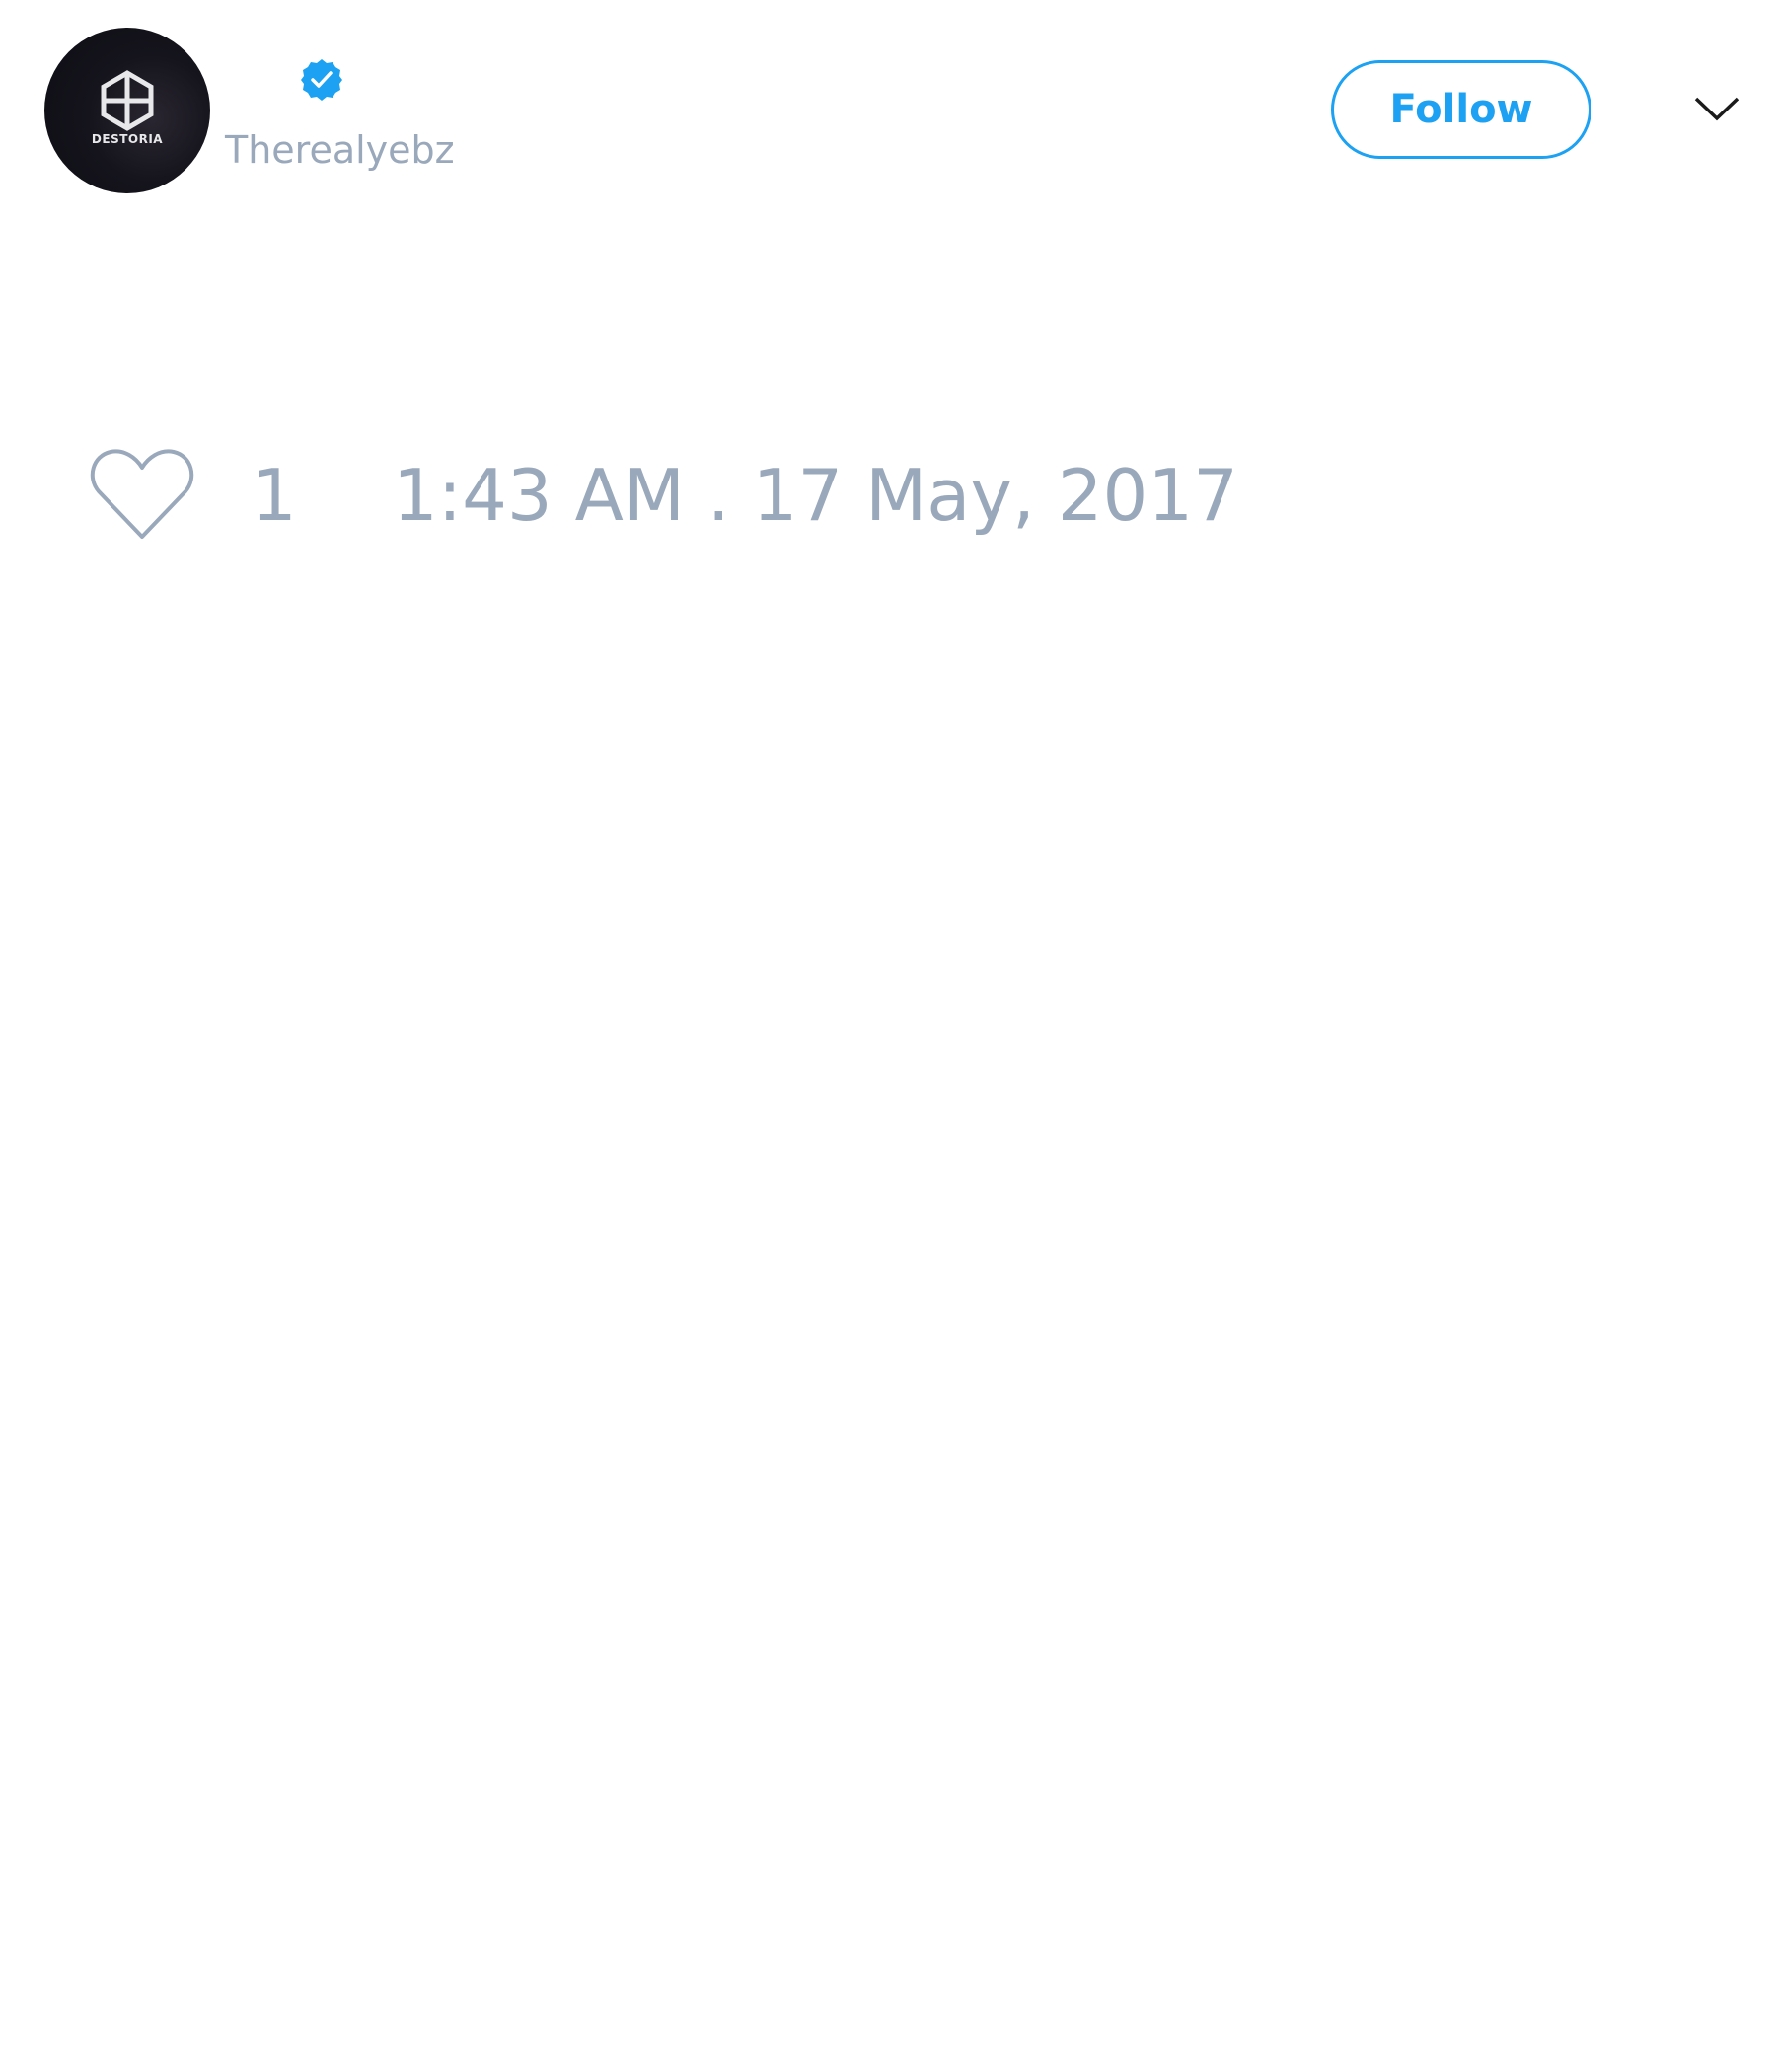 This screenshot has height=2072, width=1776. What do you see at coordinates (128, 139) in the screenshot?
I see `avatar-logo-text: DESTORIA` at bounding box center [128, 139].